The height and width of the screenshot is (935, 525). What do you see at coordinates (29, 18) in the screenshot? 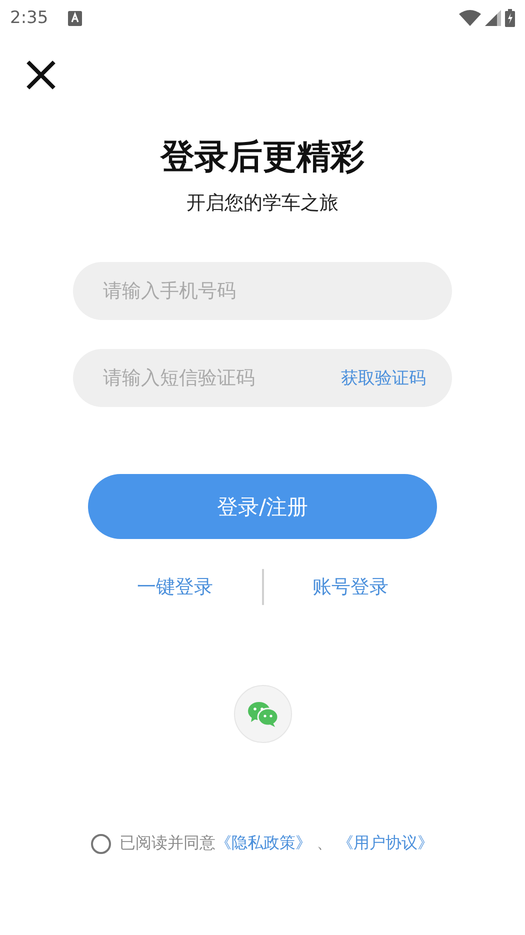
I see `status-time: 2:35` at bounding box center [29, 18].